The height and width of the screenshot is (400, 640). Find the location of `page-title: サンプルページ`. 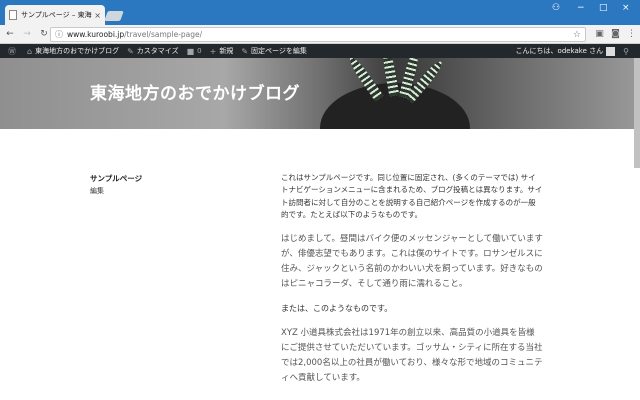

page-title: サンプルページ is located at coordinates (116, 178).